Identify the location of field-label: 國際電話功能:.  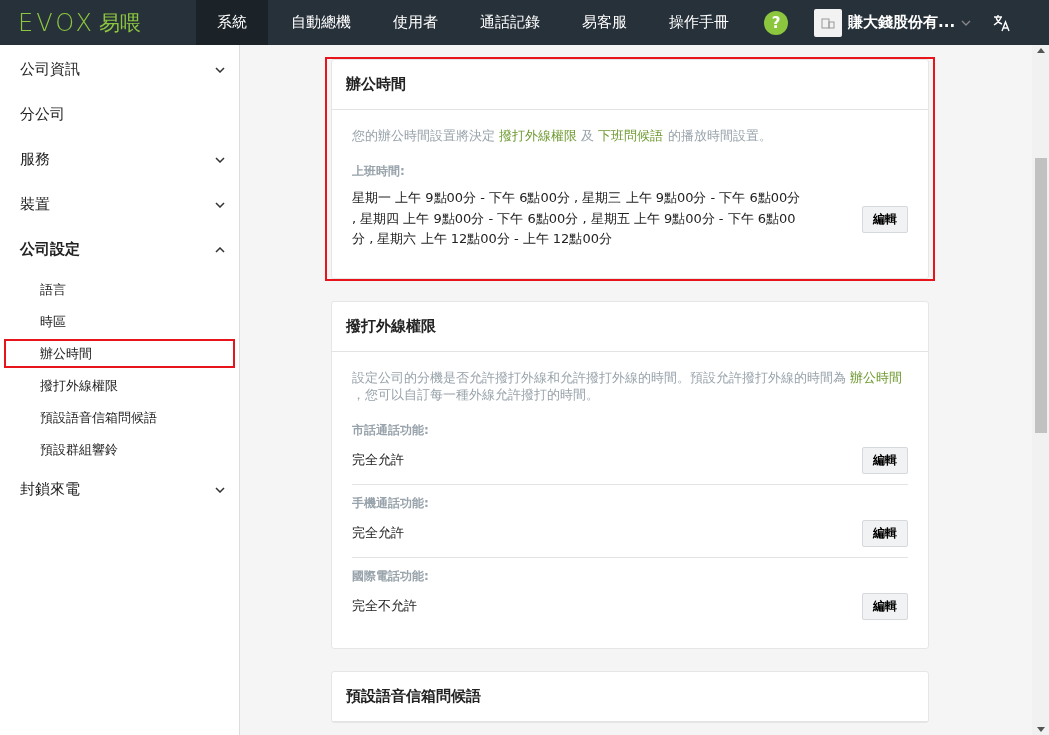
(391, 577).